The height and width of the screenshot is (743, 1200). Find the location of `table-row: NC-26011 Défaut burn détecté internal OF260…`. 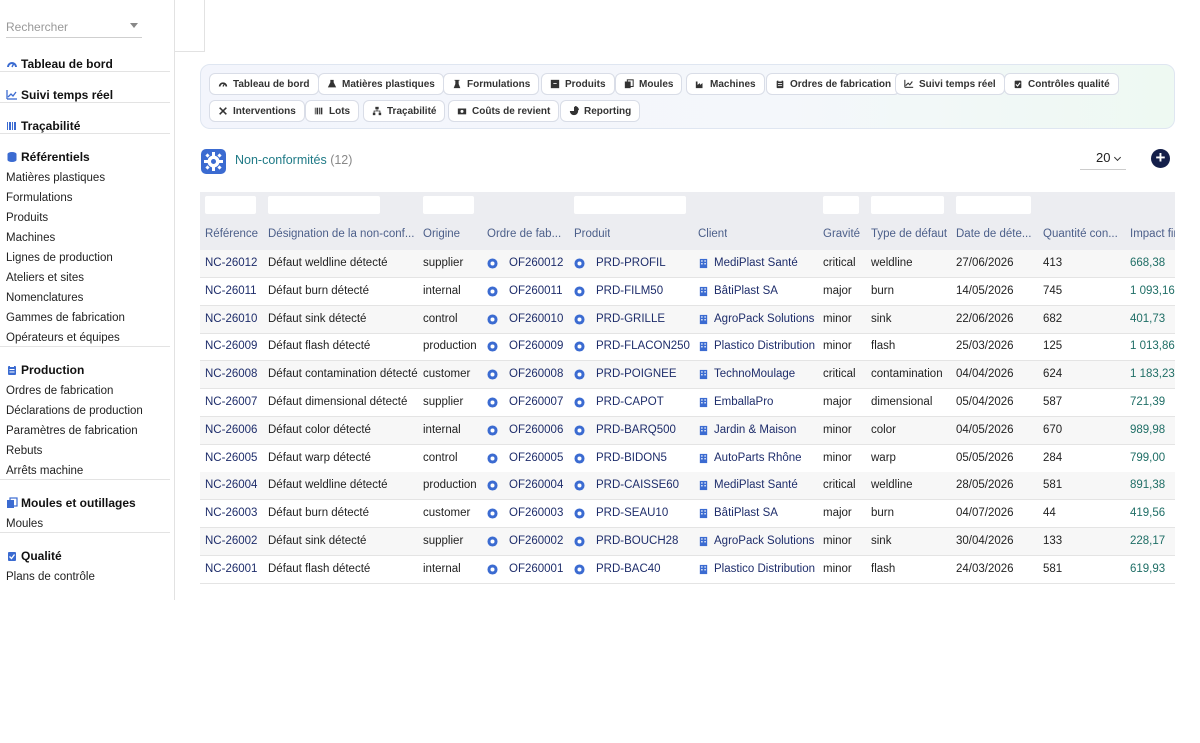

table-row: NC-26011 Défaut burn détecté internal OF260… is located at coordinates (687, 292).